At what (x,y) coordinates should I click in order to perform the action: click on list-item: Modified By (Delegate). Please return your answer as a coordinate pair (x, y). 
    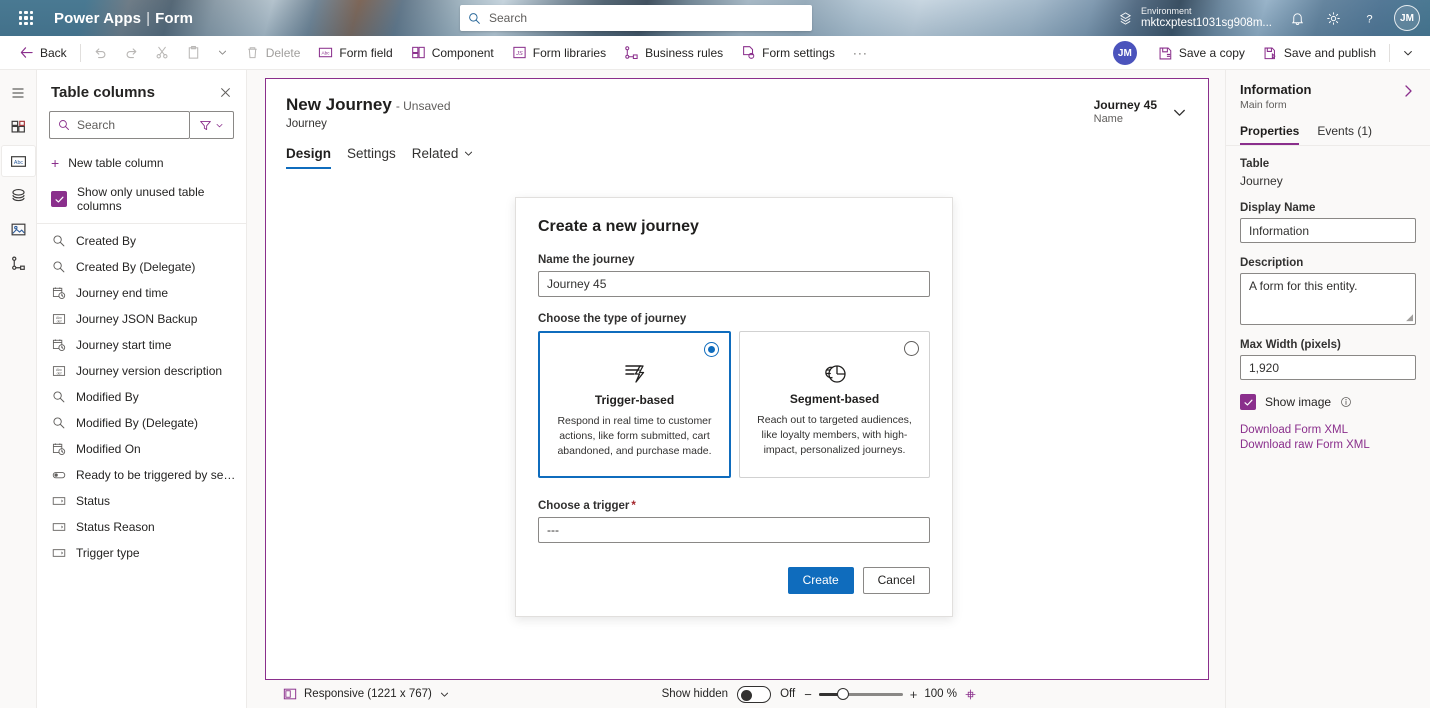
    Looking at the image, I should click on (141, 423).